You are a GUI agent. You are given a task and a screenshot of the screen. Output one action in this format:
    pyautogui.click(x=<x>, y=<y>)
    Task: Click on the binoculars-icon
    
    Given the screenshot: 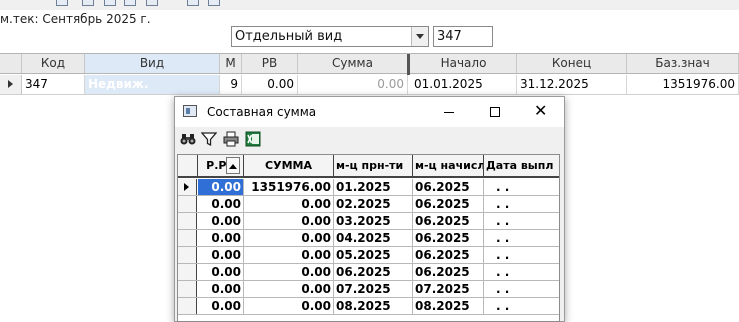 What is the action you would take?
    pyautogui.click(x=188, y=139)
    